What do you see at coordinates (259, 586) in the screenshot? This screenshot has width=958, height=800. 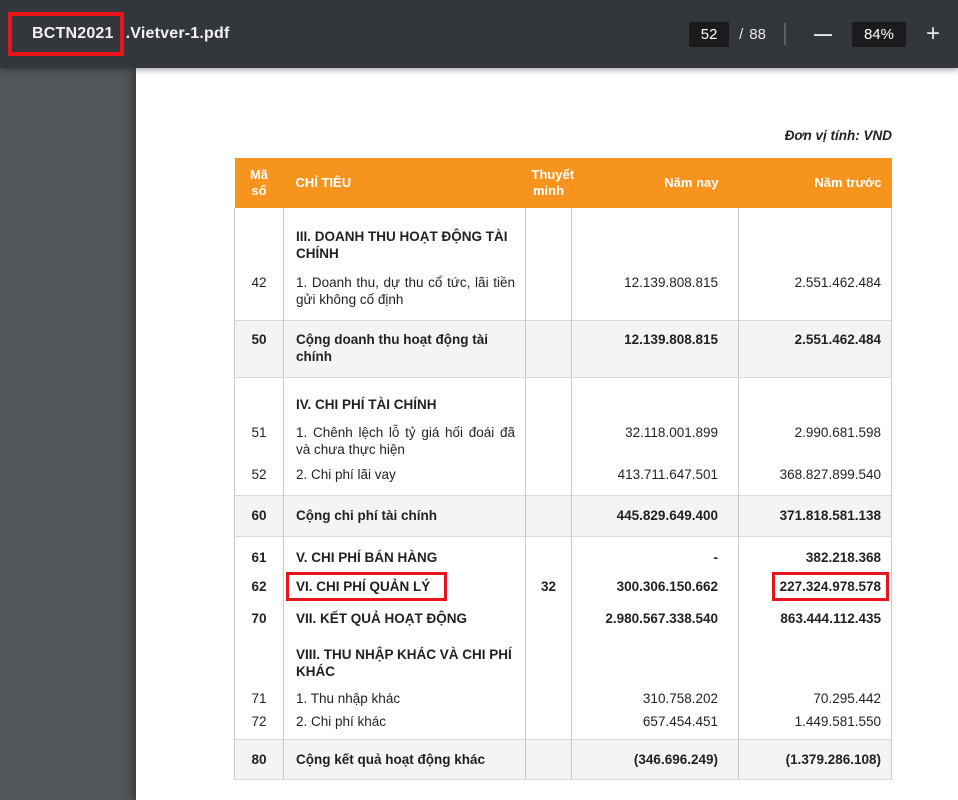 I see `cell-ma-so: 62` at bounding box center [259, 586].